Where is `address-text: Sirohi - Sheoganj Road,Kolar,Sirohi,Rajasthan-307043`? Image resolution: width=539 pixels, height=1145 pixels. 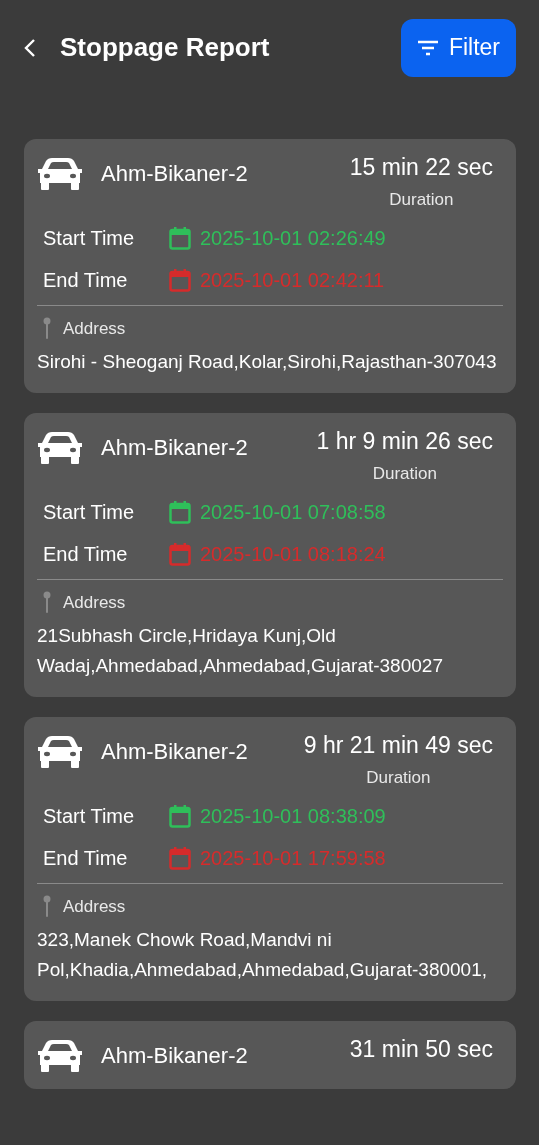
address-text: Sirohi - Sheoganj Road,Kolar,Sirohi,Rajasthan-307043 is located at coordinates (267, 362).